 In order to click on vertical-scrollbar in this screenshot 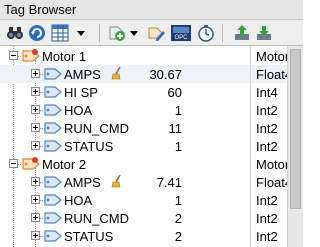, I will do `click(295, 146)`.